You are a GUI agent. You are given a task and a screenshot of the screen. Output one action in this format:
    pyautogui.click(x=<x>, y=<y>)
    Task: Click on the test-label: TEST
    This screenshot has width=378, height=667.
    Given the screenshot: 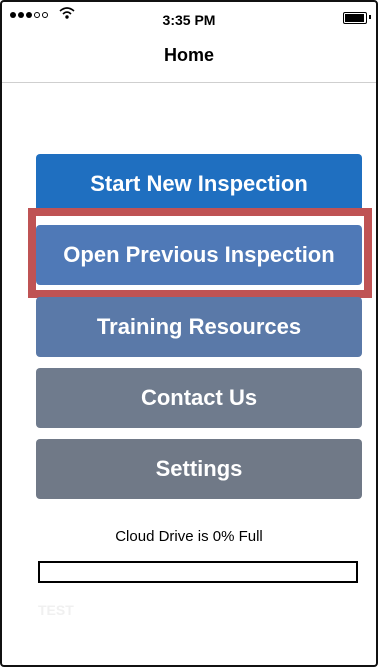 What is the action you would take?
    pyautogui.click(x=56, y=610)
    